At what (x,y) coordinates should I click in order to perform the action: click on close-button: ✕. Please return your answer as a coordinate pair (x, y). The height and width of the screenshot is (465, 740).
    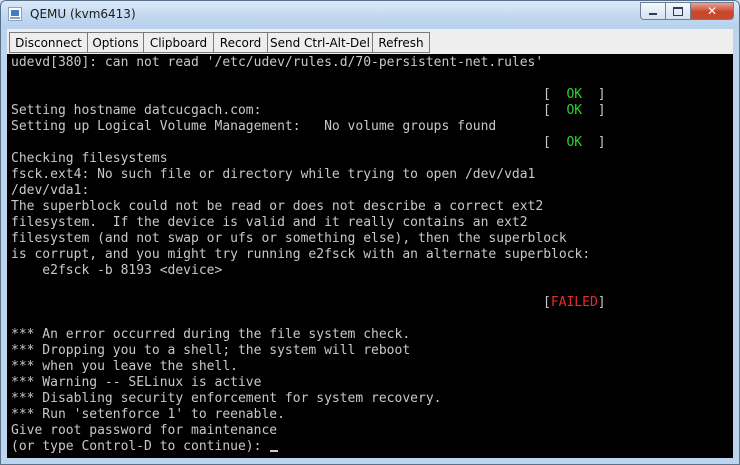
    Looking at the image, I should click on (712, 11).